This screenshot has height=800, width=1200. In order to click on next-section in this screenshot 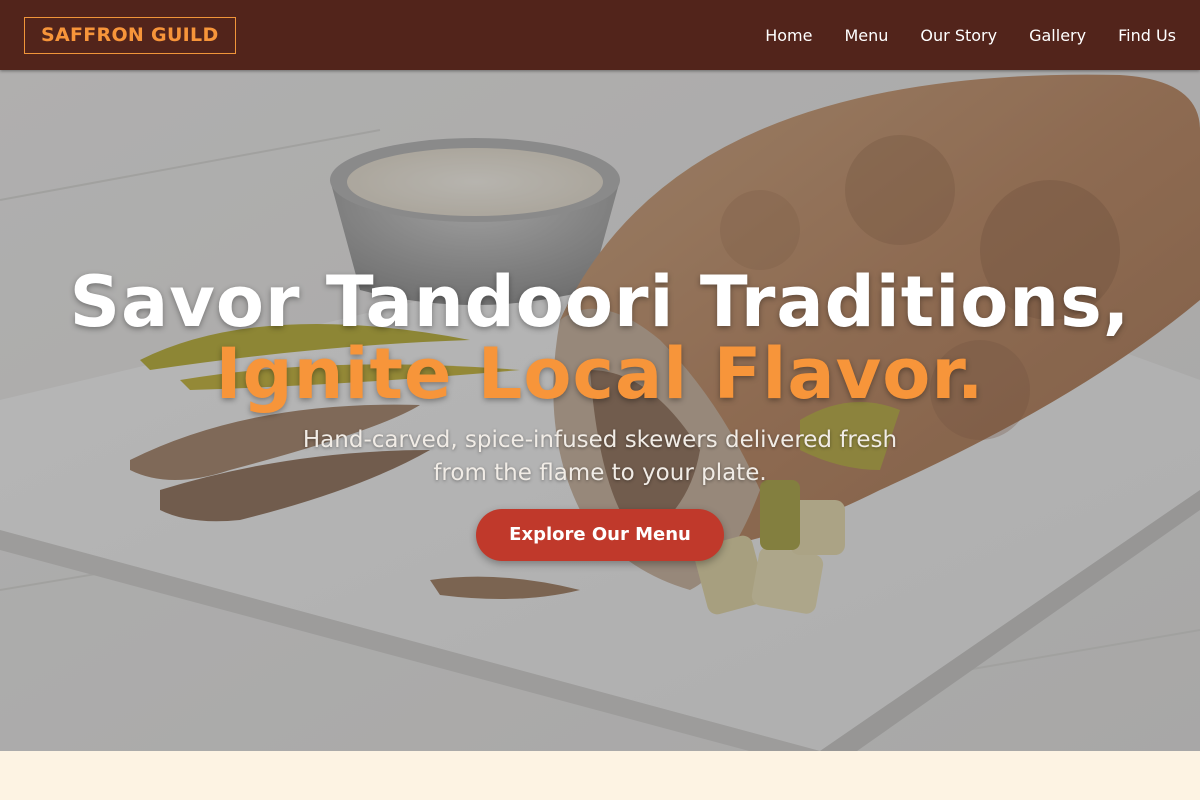, I will do `click(600, 775)`.